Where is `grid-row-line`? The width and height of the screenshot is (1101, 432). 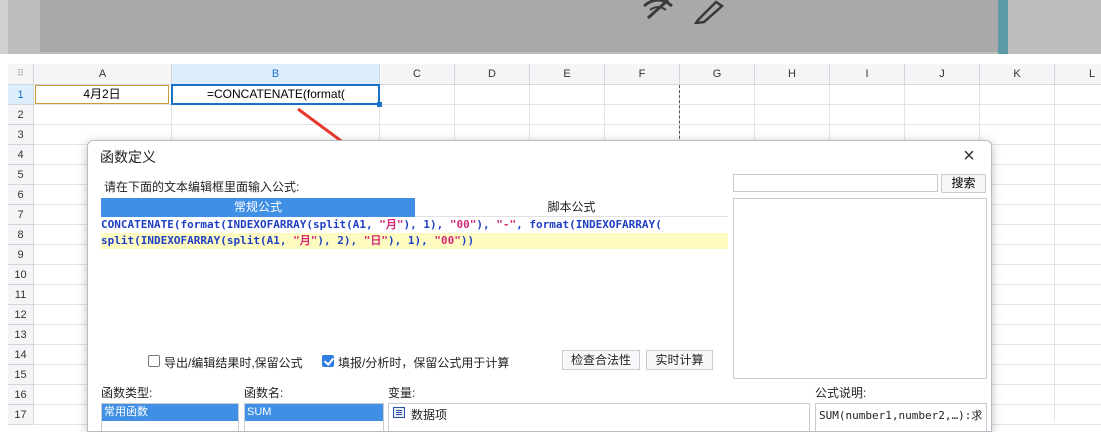 grid-row-line is located at coordinates (567, 124).